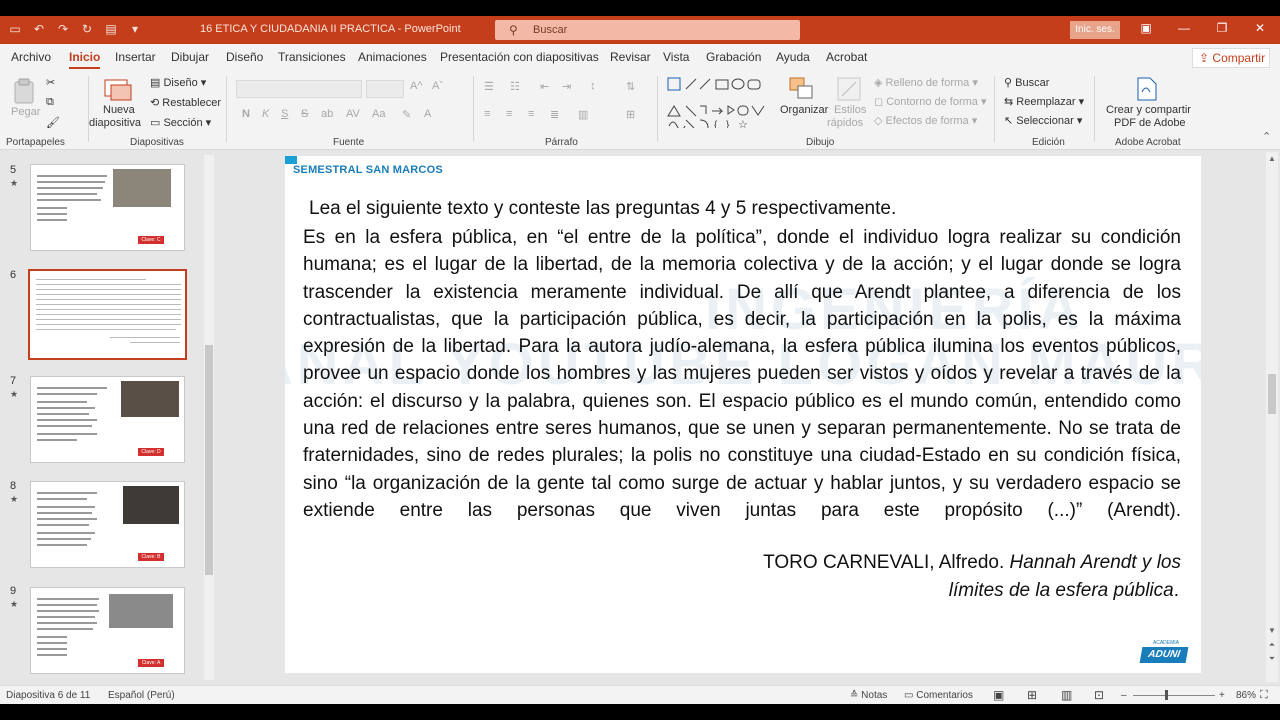  What do you see at coordinates (793, 57) in the screenshot?
I see `tab-ayuda: Ayuda` at bounding box center [793, 57].